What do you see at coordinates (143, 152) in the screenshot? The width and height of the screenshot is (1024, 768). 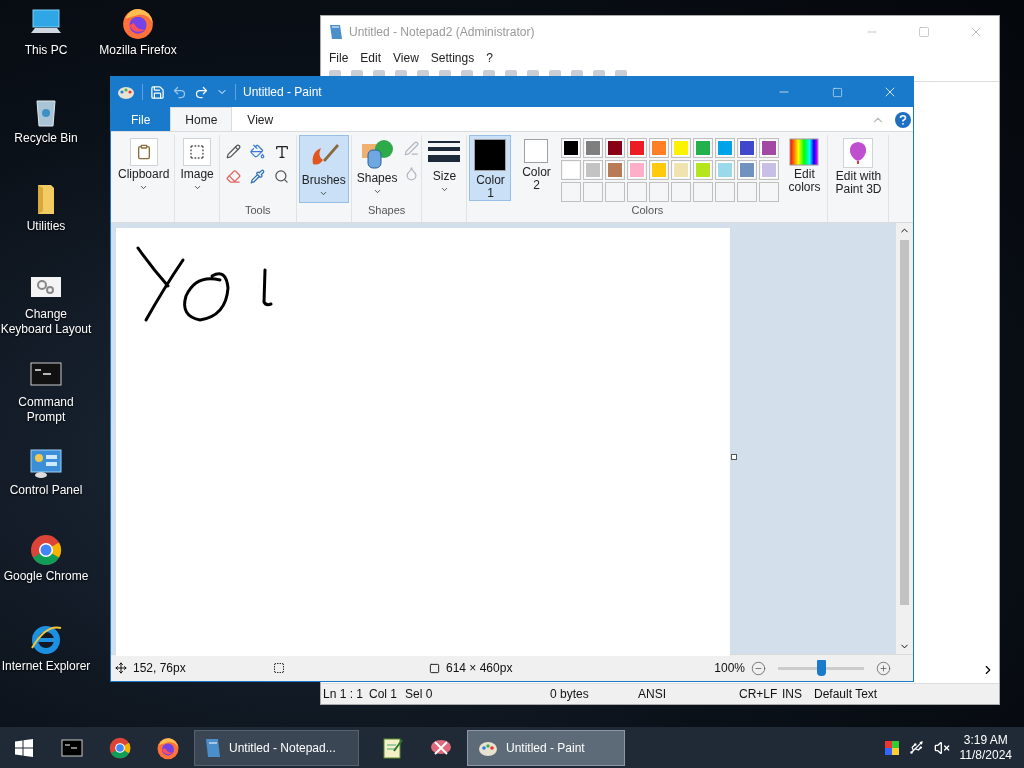 I see `clipboard-icon` at bounding box center [143, 152].